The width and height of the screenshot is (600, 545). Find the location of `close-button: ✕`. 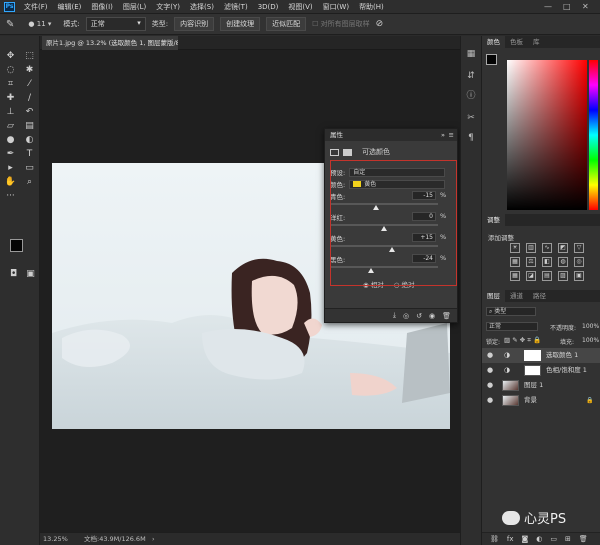

close-button: ✕ is located at coordinates (585, 6).